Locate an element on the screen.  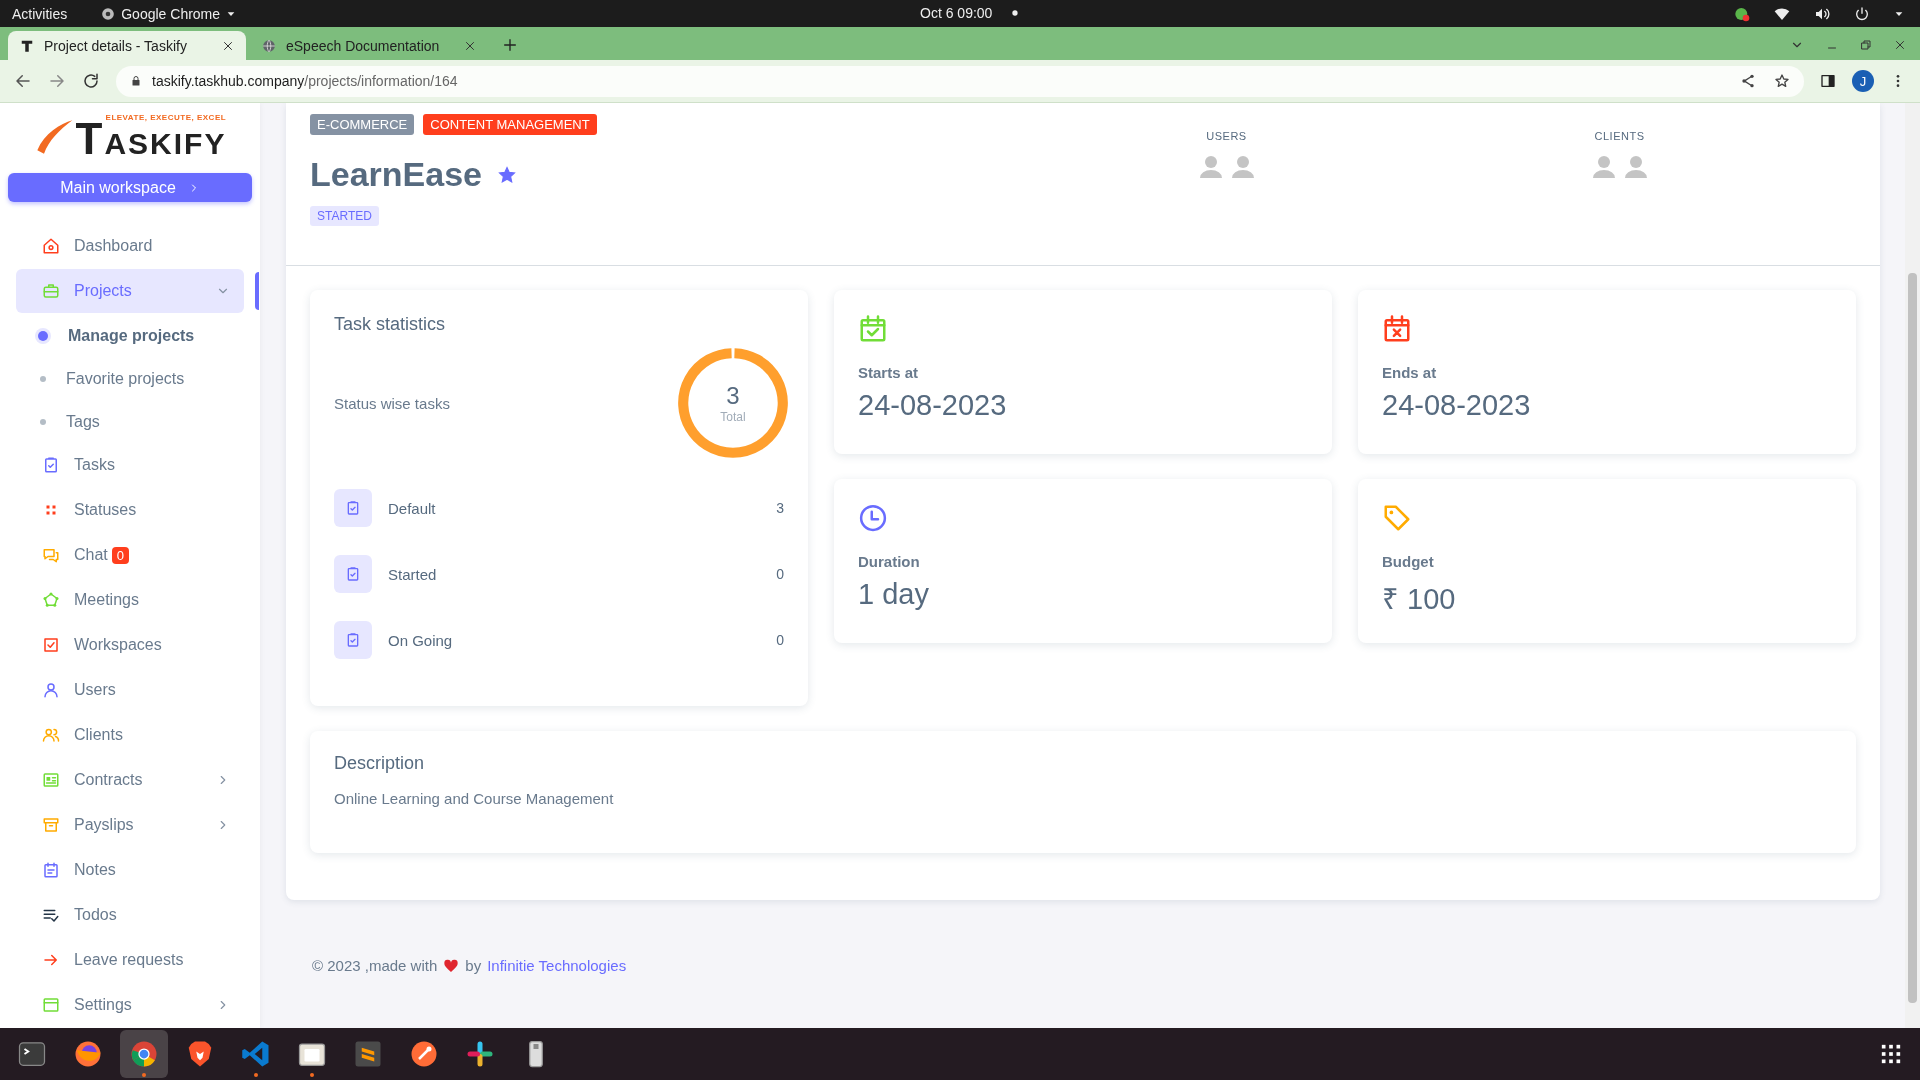
clock: Oct 6 09:00 is located at coordinates (956, 13).